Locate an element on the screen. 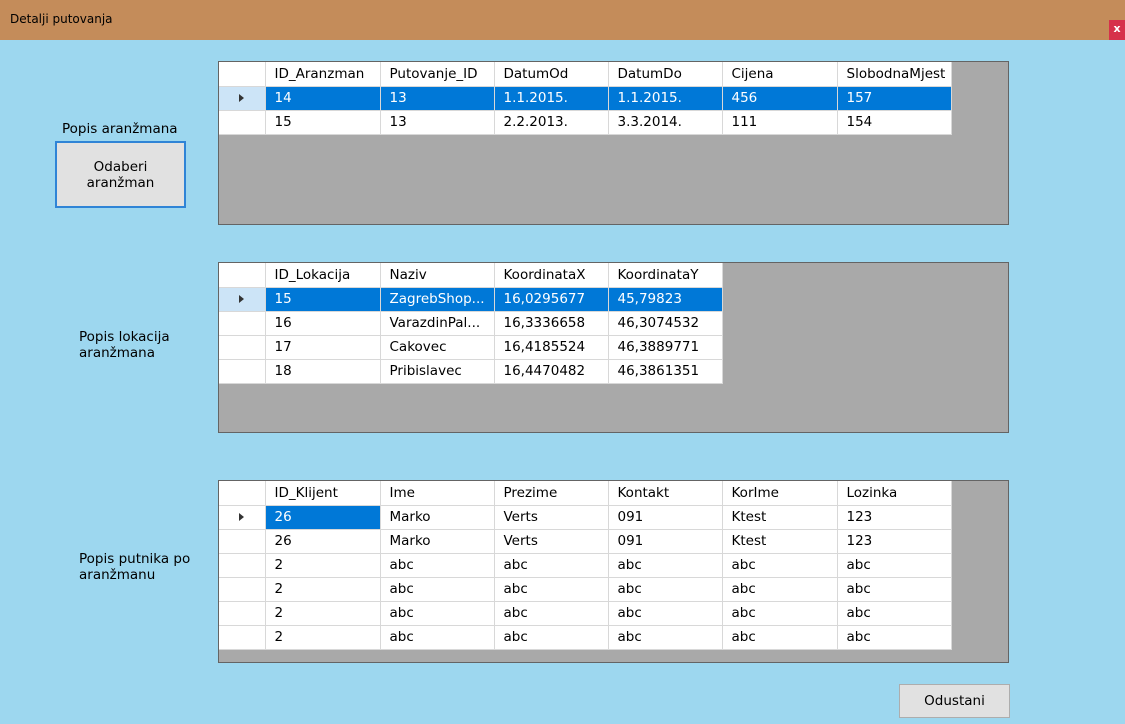 The image size is (1125, 724). table-row: 14 13 1.1.2015. 1.1.2015. 456 157 is located at coordinates (585, 98).